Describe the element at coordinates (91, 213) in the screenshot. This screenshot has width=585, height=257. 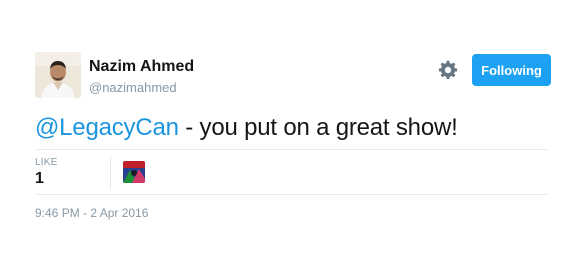
I see `tweet-timestamp: 9:46 PM - 2 Apr 2016` at that location.